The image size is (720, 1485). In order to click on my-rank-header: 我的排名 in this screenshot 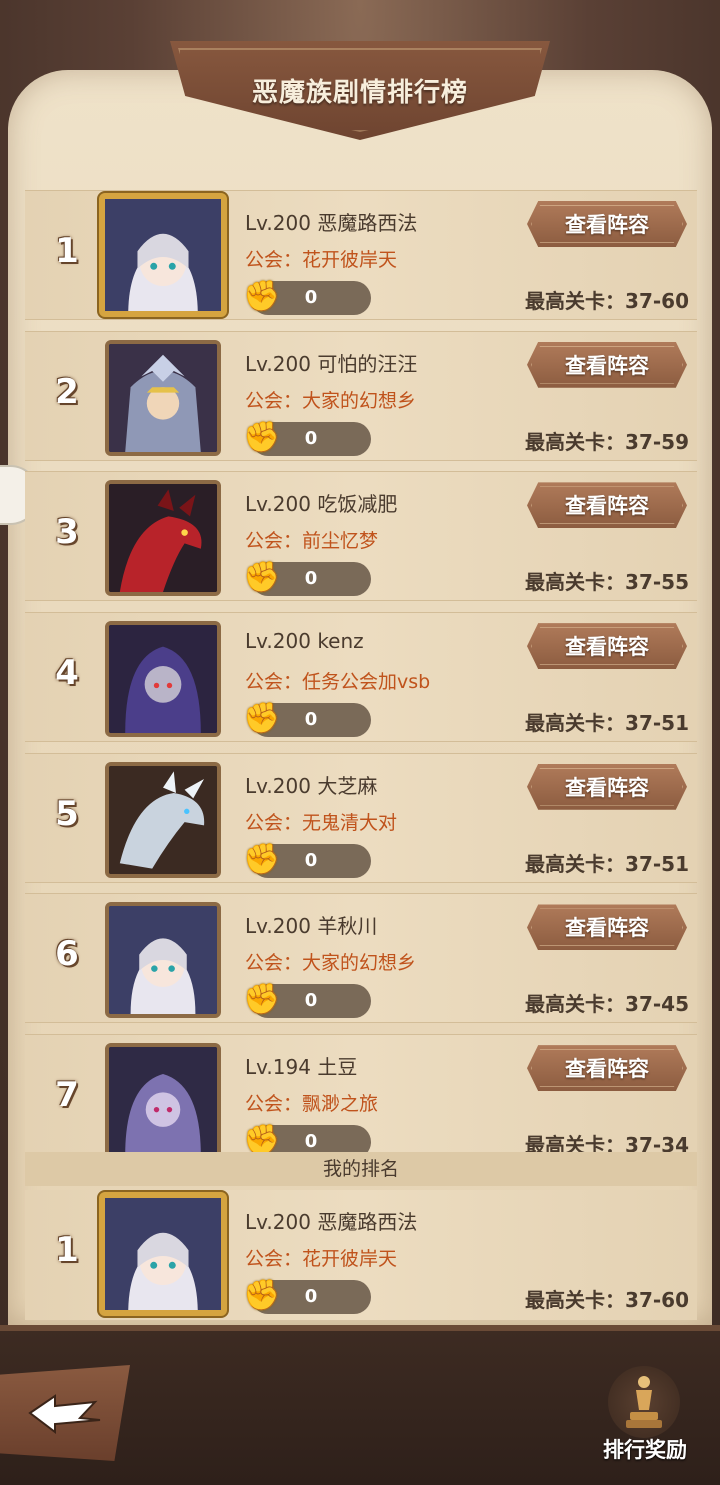, I will do `click(361, 1169)`.